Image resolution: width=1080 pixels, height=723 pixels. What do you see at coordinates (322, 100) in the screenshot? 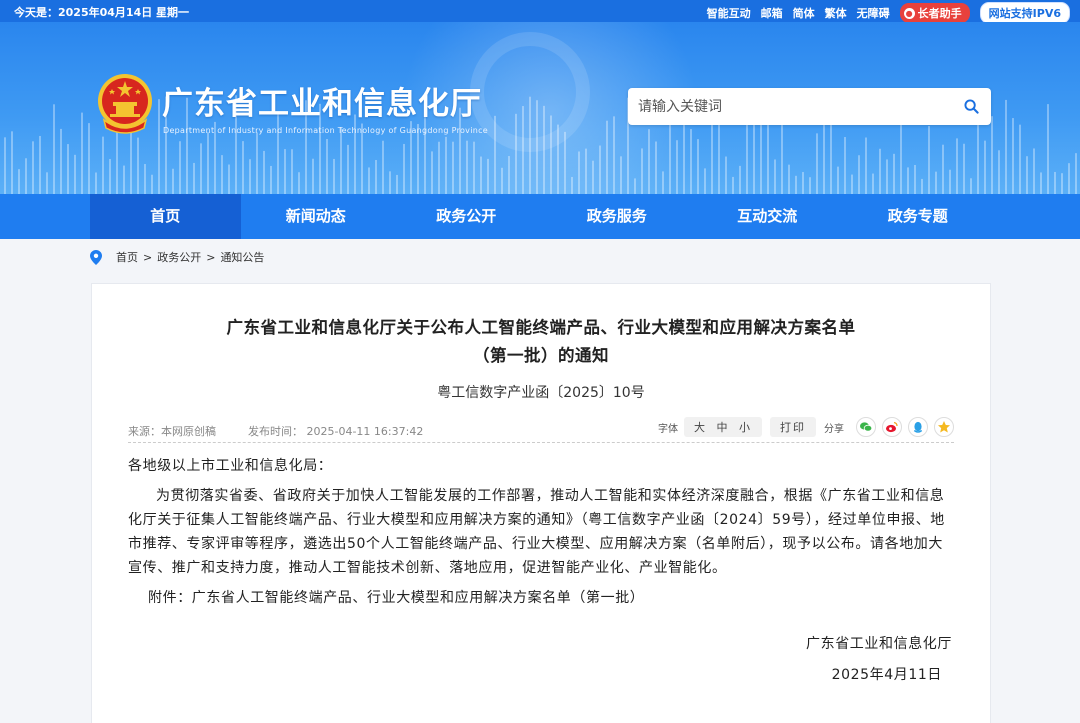
I see `site-title: 广东省工业和信息化厅` at bounding box center [322, 100].